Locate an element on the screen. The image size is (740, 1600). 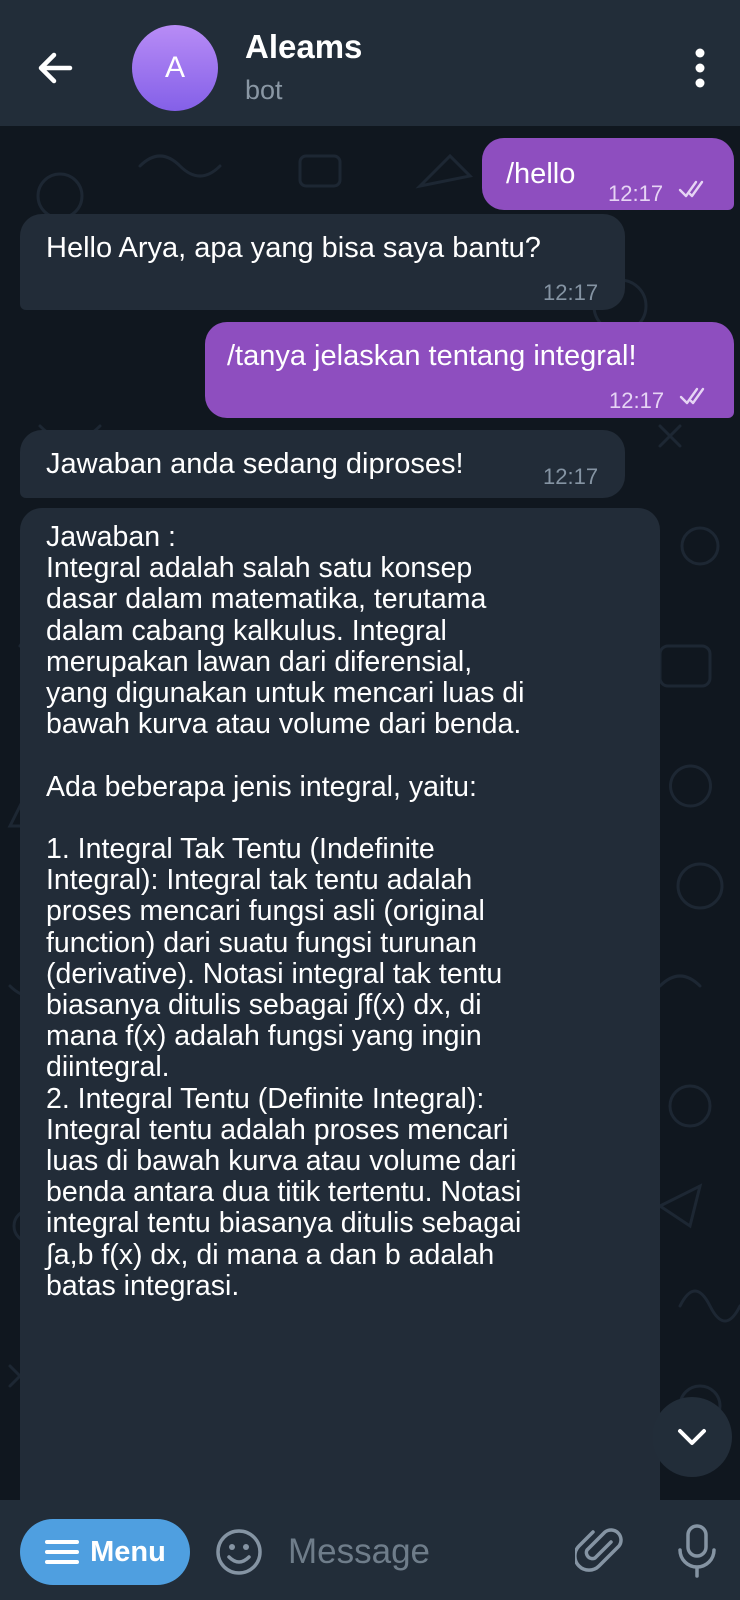
more-options-button is located at coordinates (700, 68).